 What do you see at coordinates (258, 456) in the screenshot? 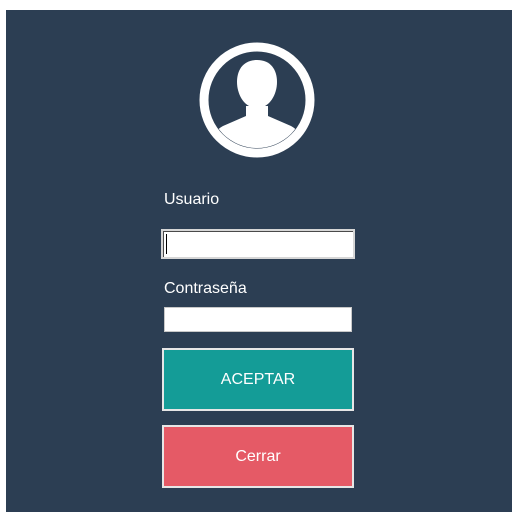
I see `close-button: Cerrar` at bounding box center [258, 456].